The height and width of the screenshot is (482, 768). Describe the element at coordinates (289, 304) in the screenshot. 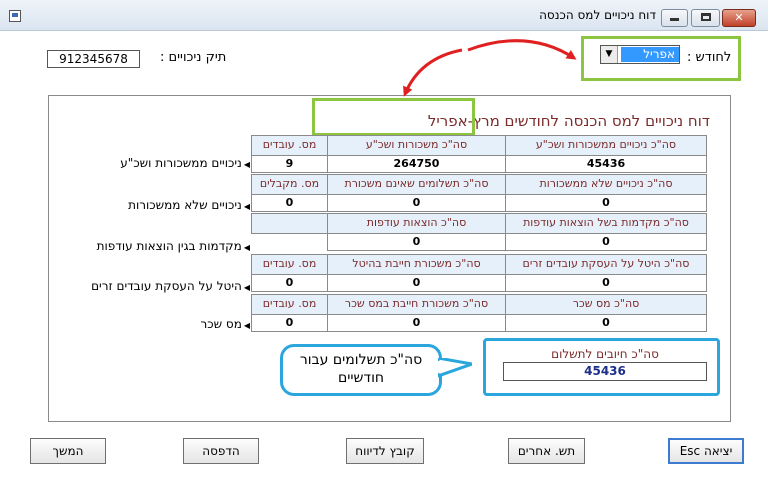

I see `s5-header-count: מס. עובדים` at that location.